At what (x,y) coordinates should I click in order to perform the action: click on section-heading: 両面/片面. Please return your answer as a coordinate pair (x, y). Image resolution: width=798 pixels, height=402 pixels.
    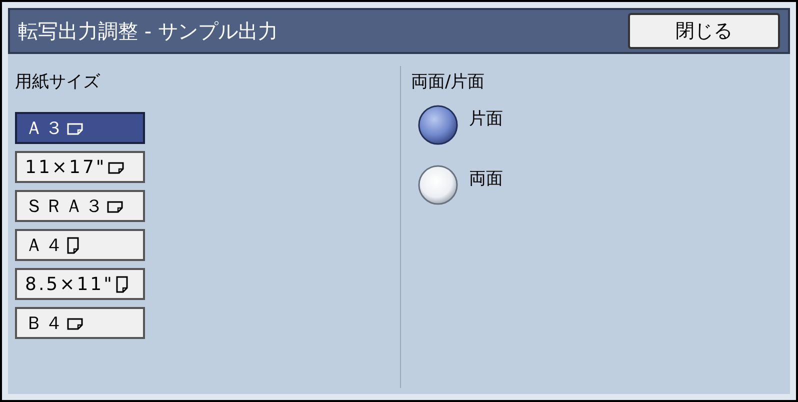
    Looking at the image, I should click on (448, 82).